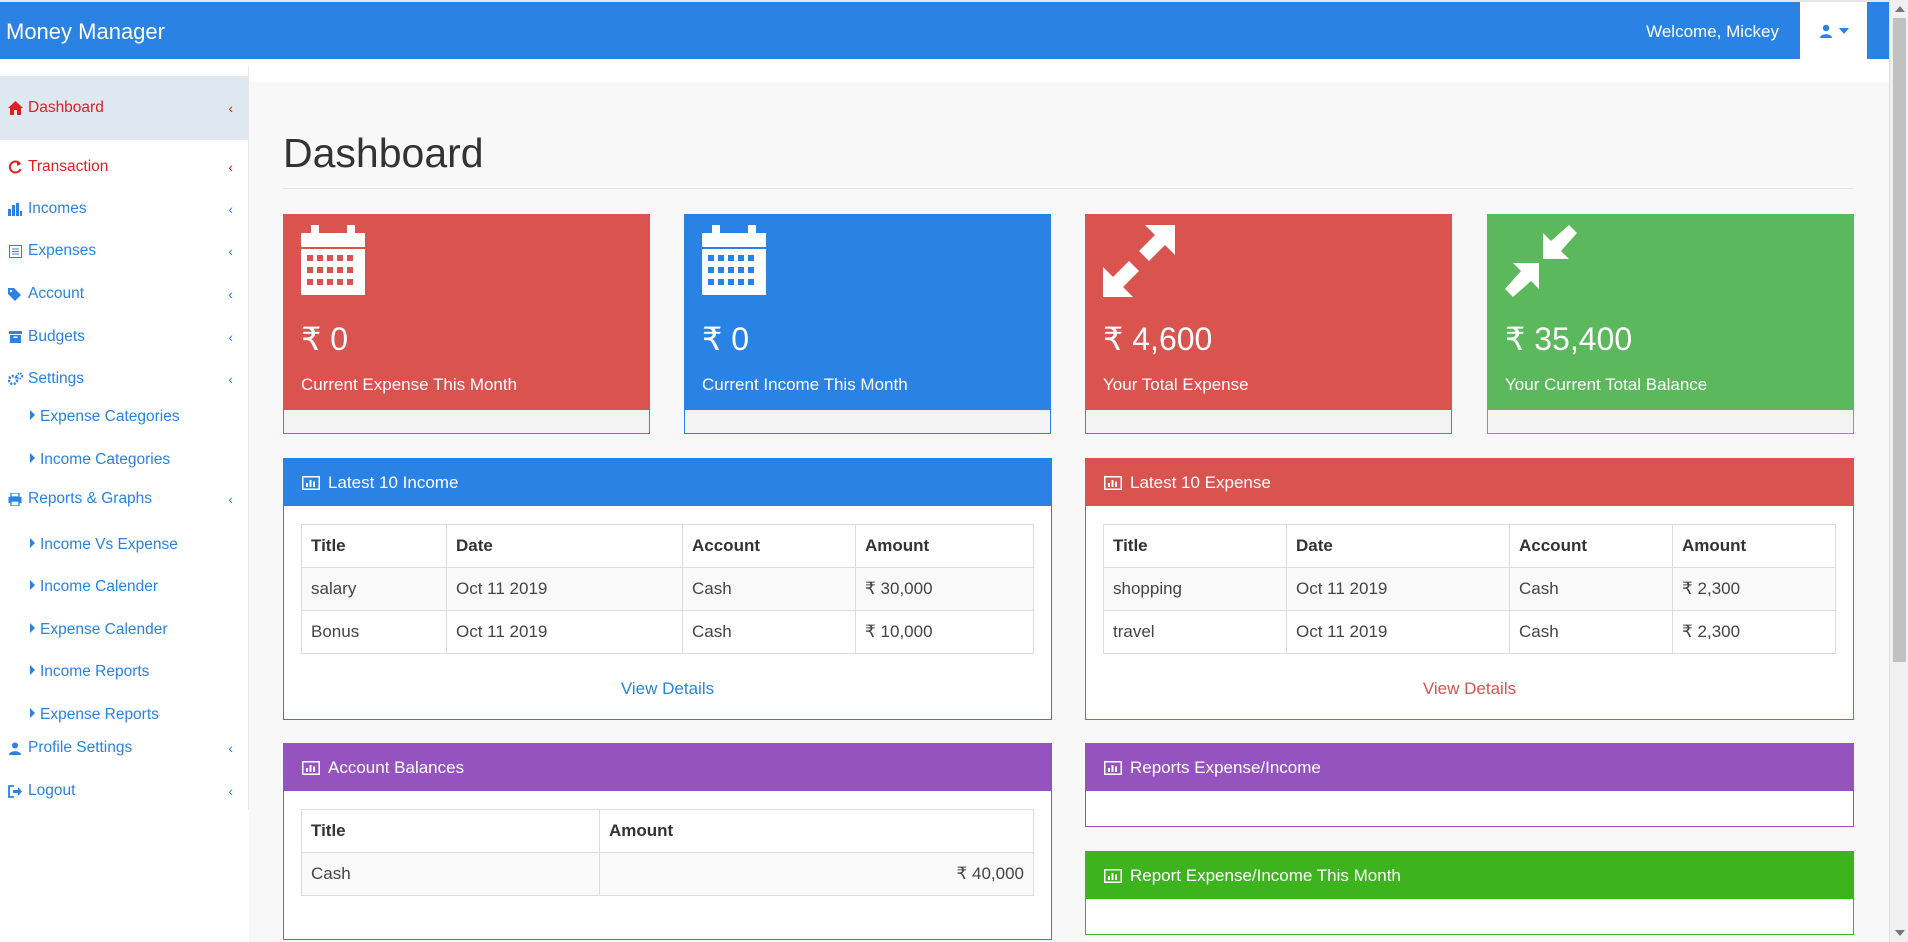 This screenshot has height=942, width=1908. Describe the element at coordinates (1670, 324) in the screenshot. I see `stat-card-total-balance: ₹ 35,400 Your Current Total Balance` at that location.